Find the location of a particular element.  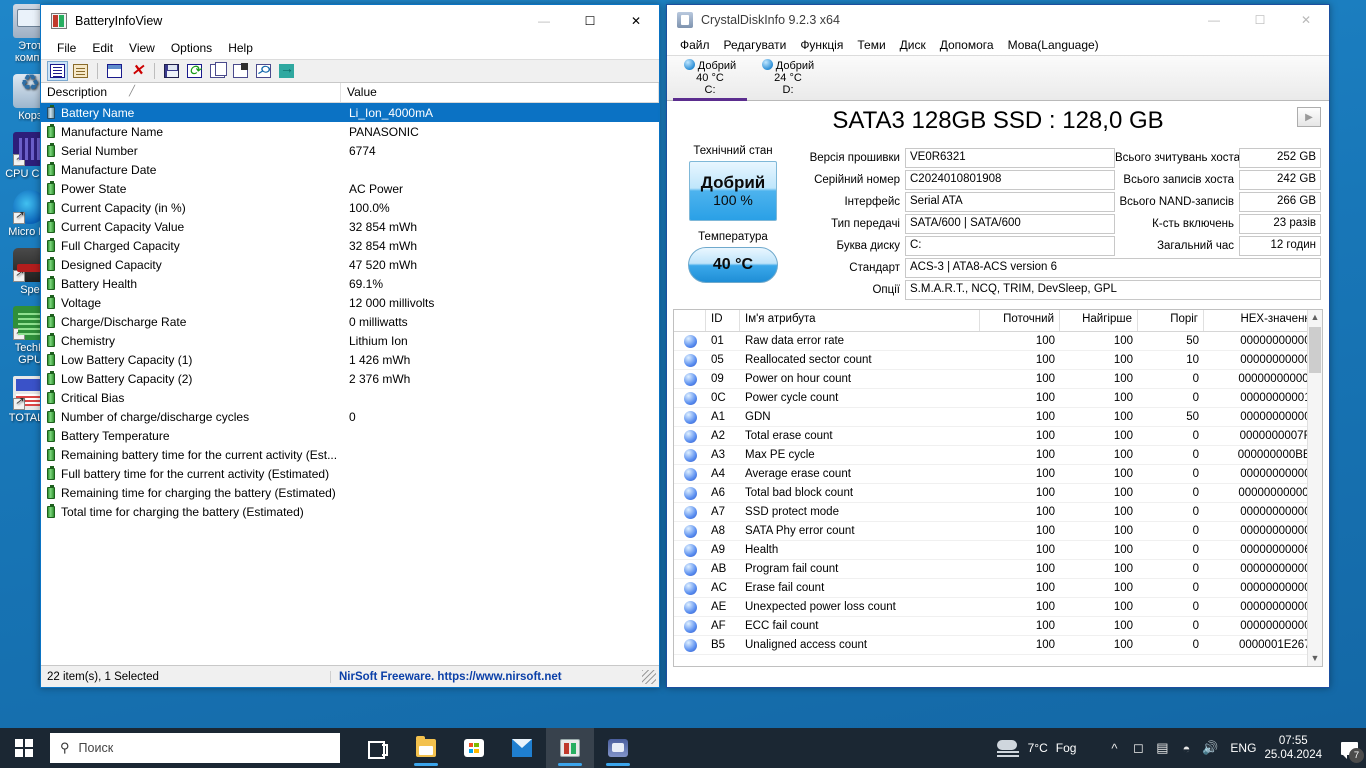

temperature-badge: 40 °C is located at coordinates (733, 265).